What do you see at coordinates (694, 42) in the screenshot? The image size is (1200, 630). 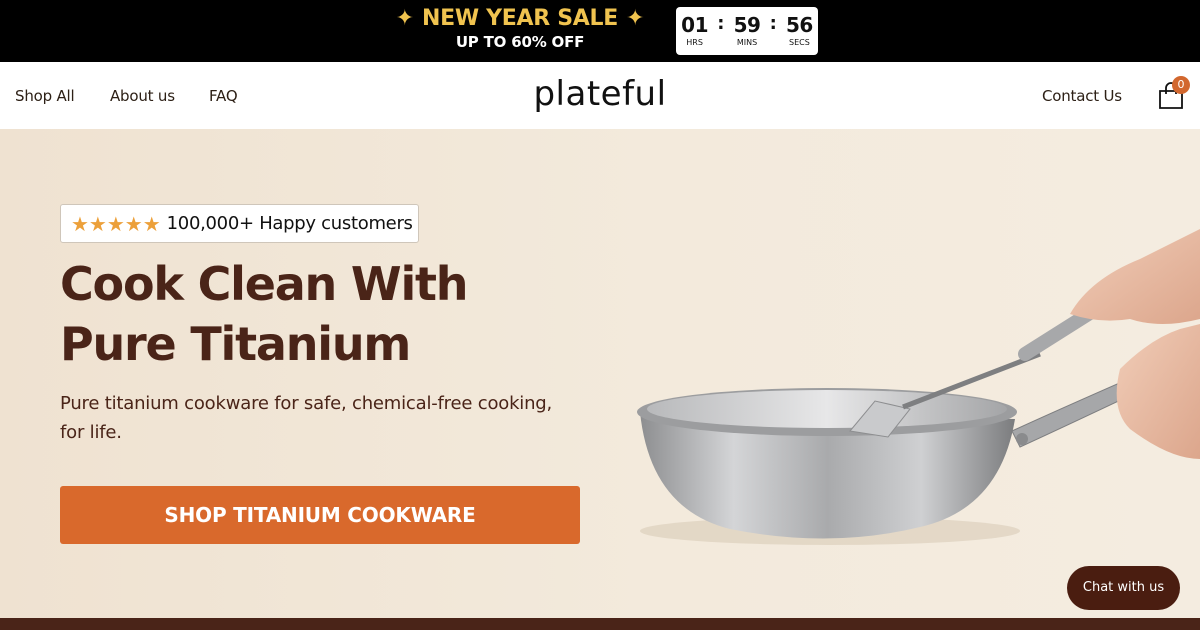 I see `countdown-hours-label: HRS` at bounding box center [694, 42].